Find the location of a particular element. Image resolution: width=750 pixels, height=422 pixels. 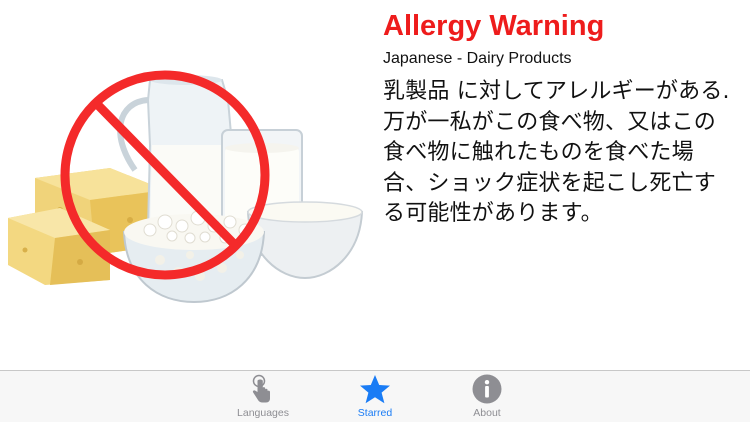

tab-about: About is located at coordinates (487, 396).